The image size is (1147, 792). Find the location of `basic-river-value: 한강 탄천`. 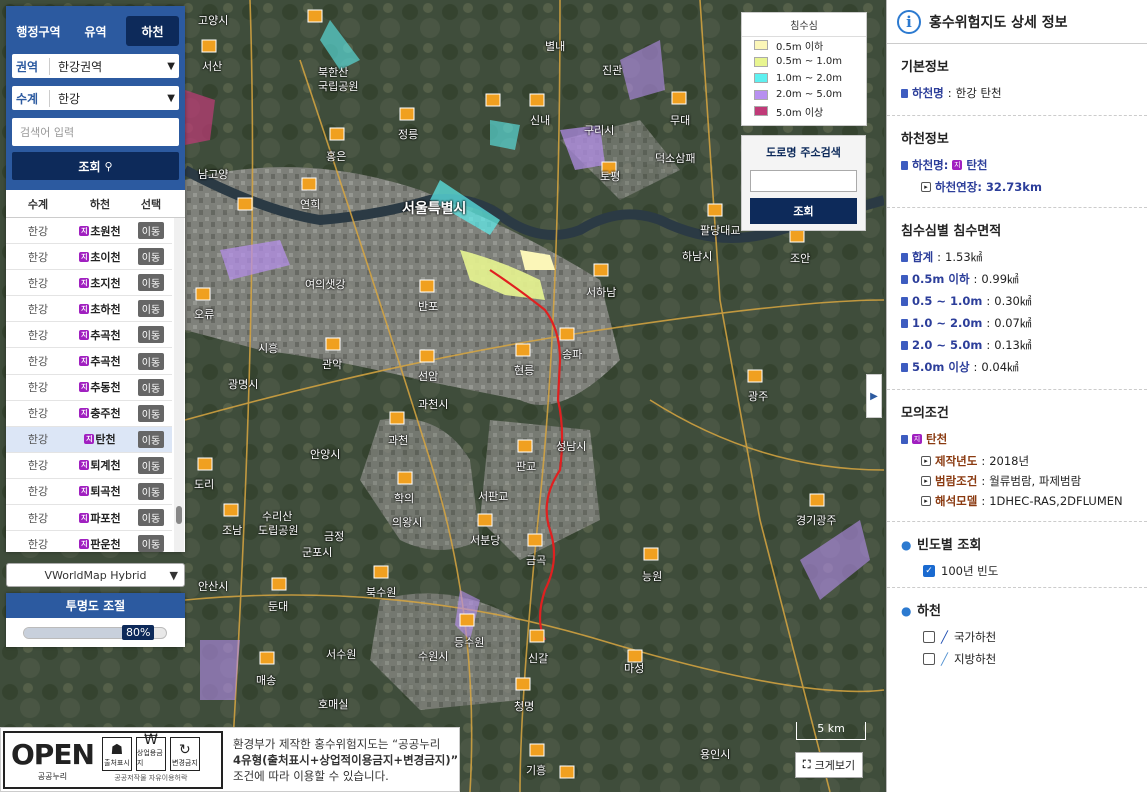

basic-river-value: 한강 탄천 is located at coordinates (978, 93).